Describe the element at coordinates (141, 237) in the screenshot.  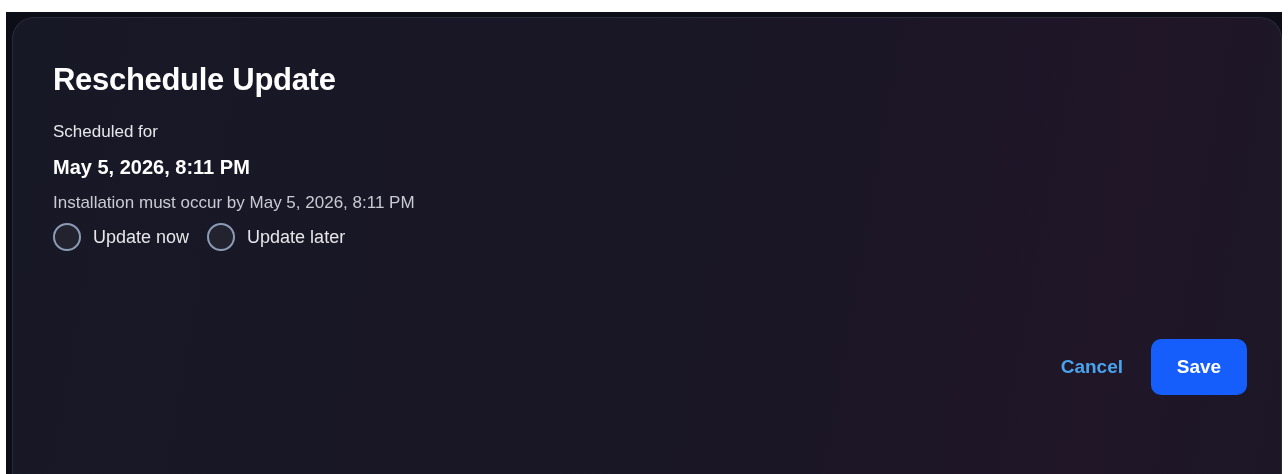
I see `radio-label: Update now` at that location.